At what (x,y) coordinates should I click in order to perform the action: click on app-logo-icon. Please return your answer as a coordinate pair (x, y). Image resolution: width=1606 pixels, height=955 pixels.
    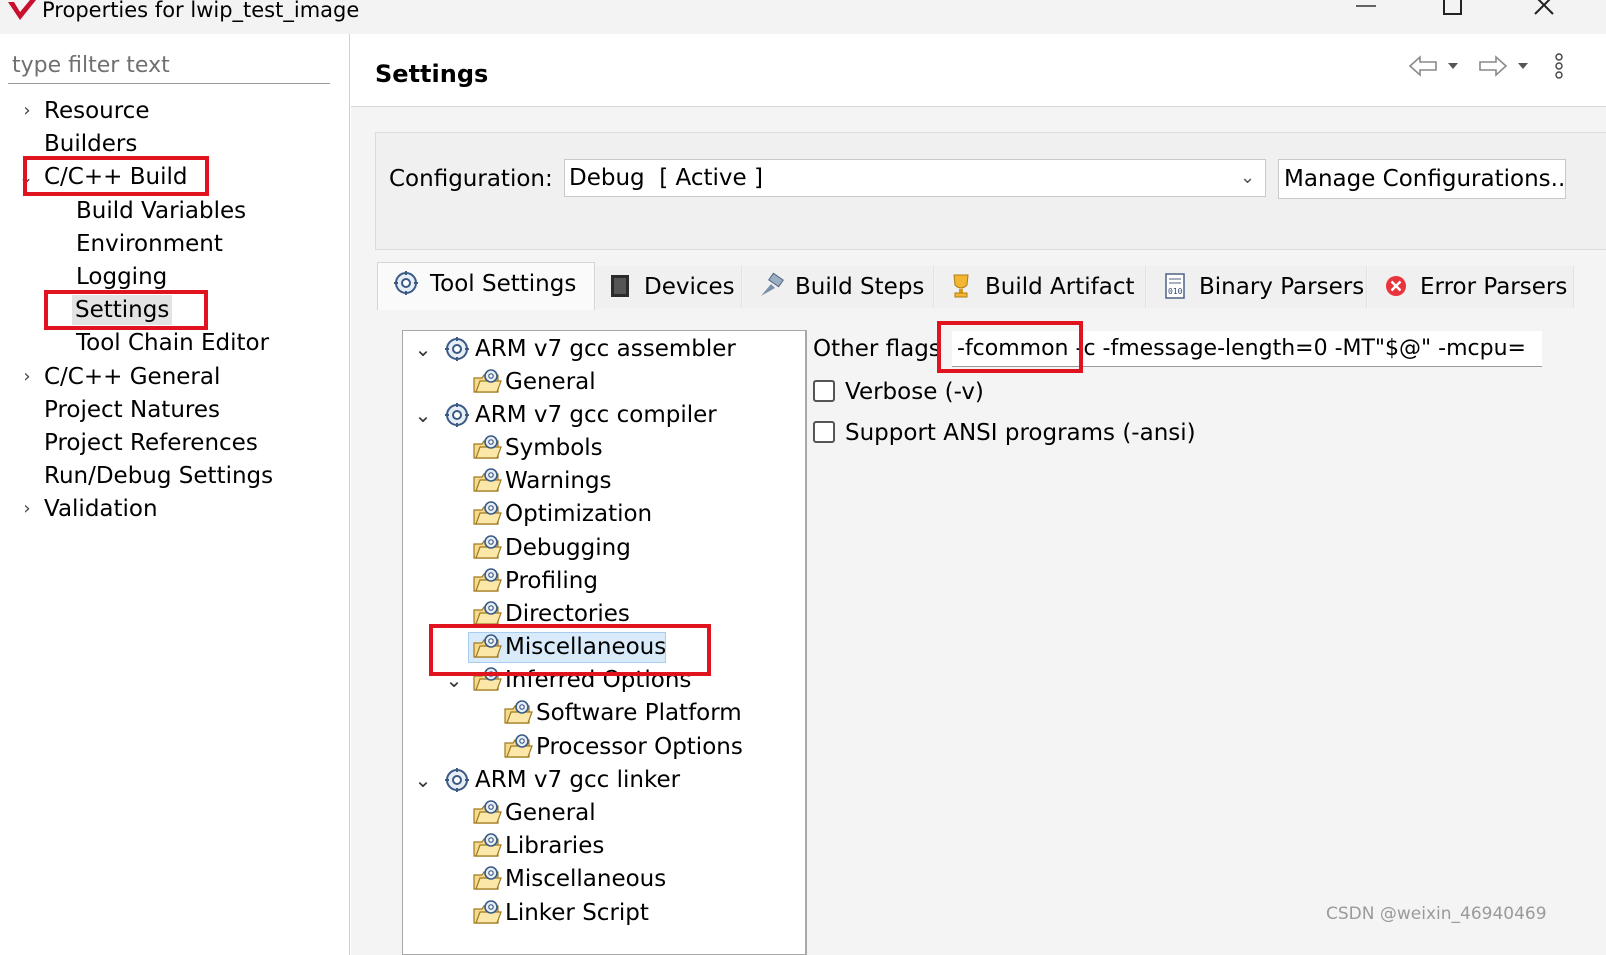
    Looking at the image, I should click on (22, 10).